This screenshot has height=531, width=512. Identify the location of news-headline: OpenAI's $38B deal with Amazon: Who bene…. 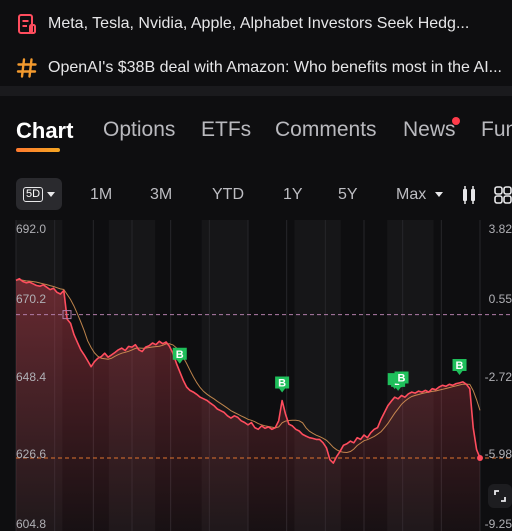
(275, 67).